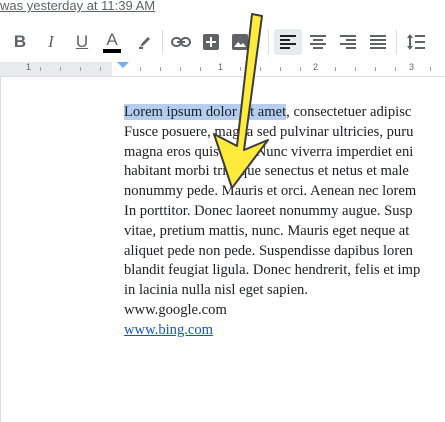  What do you see at coordinates (175, 309) in the screenshot?
I see `text-line: www.google.com` at bounding box center [175, 309].